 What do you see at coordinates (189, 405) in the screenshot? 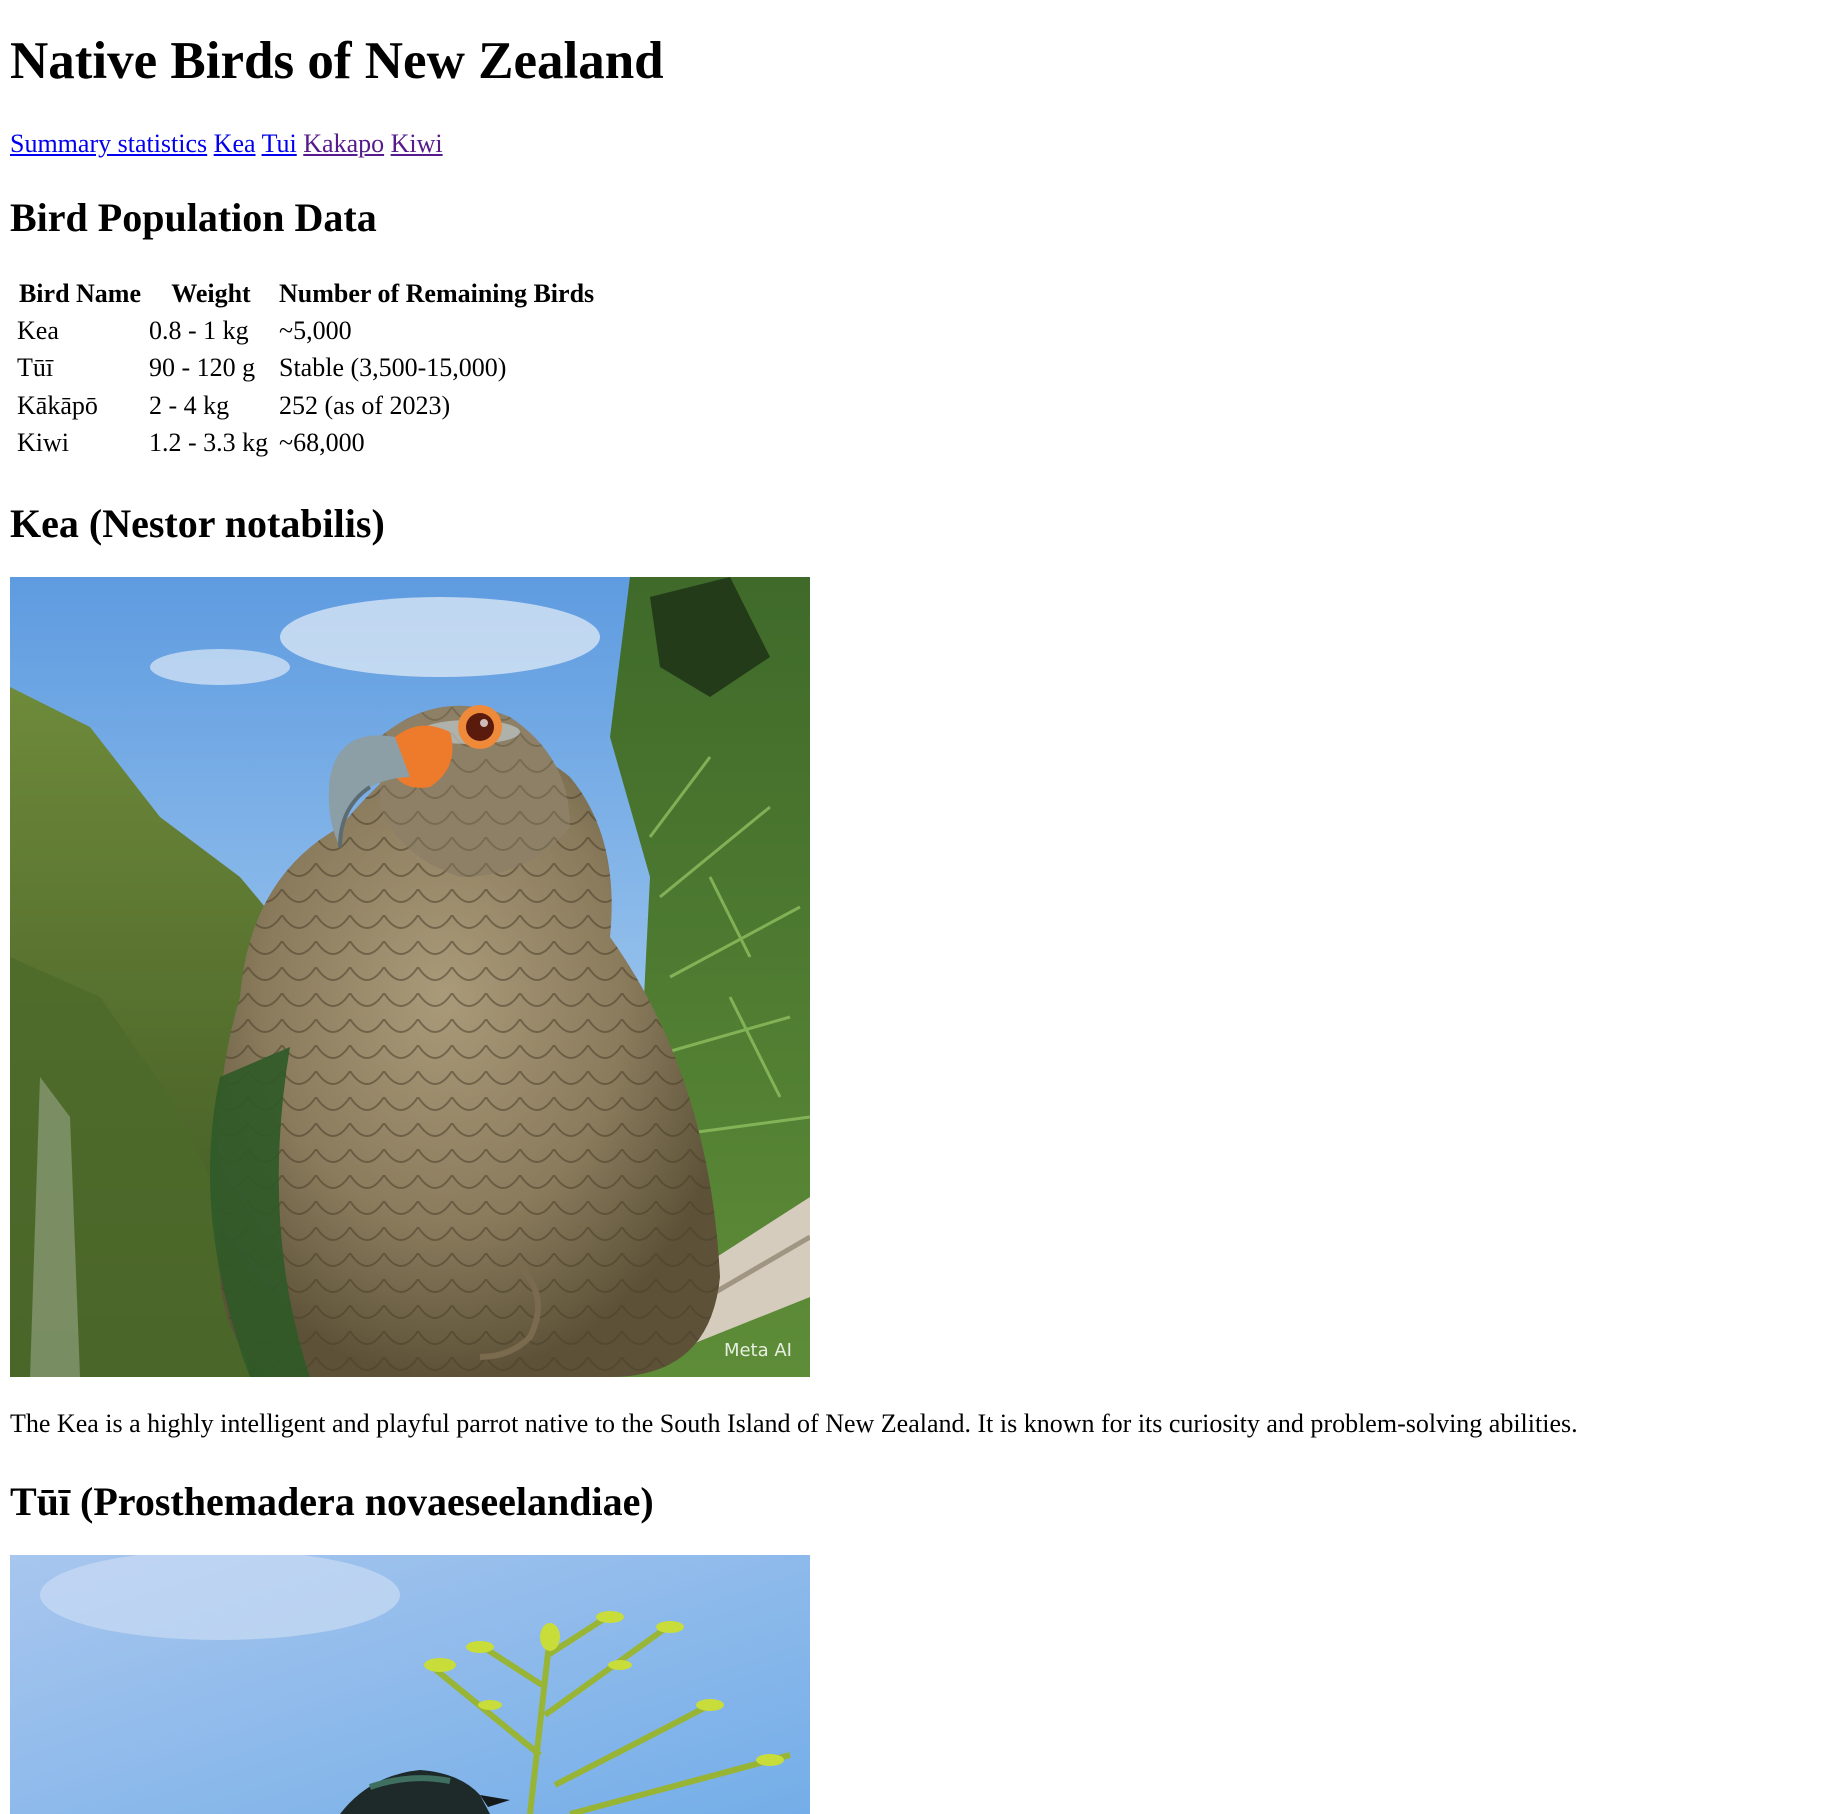
I see `cell-weight: 2 - 4 kg` at bounding box center [189, 405].